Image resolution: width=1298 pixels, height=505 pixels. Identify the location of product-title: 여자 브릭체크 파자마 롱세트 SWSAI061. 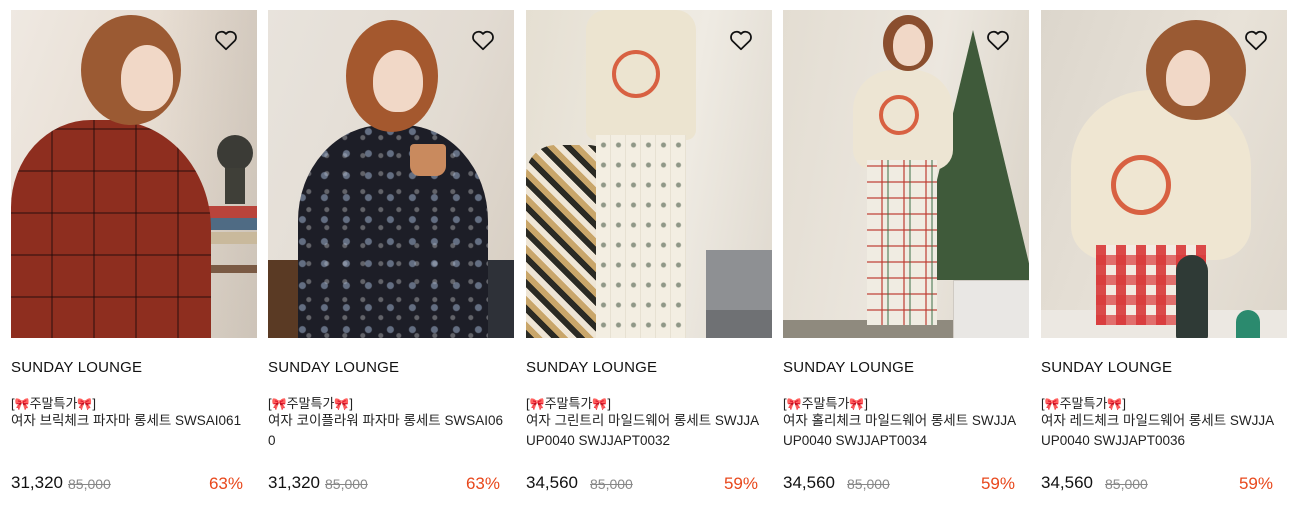
(129, 421).